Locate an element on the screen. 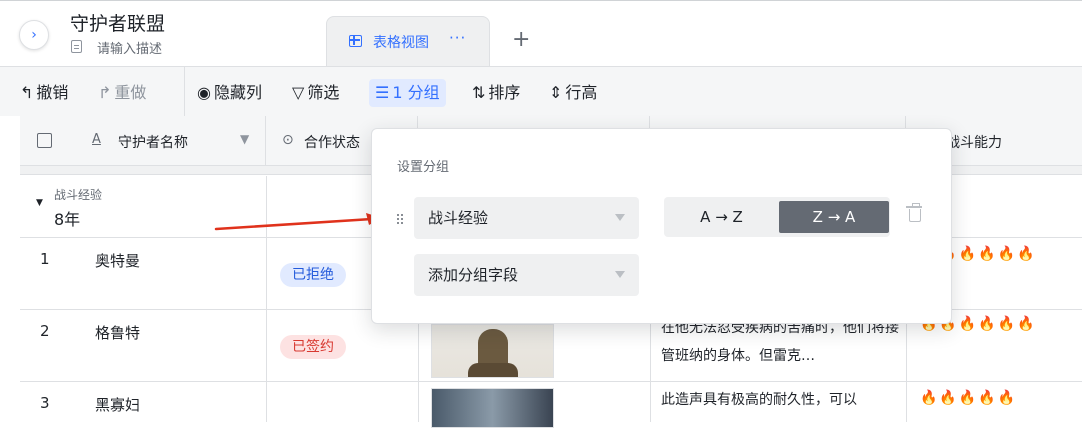  group-field-select: 战斗经验 is located at coordinates (526, 218).